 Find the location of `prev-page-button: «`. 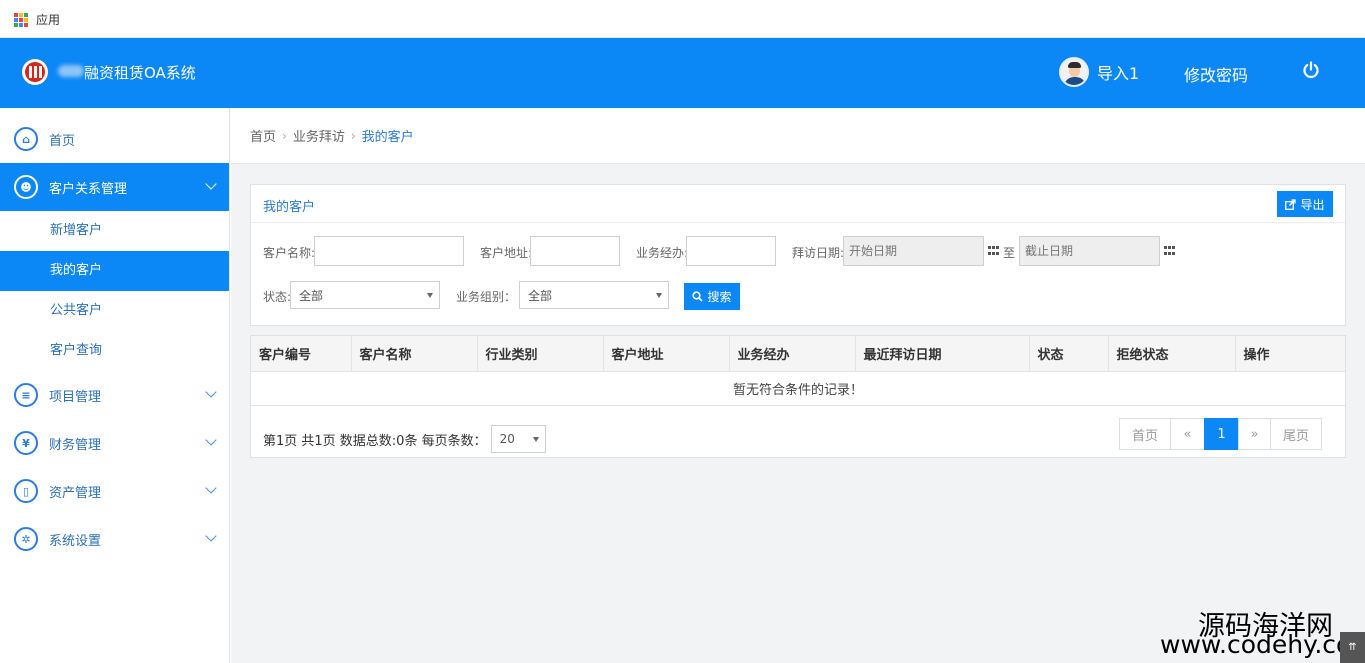

prev-page-button: « is located at coordinates (1187, 434).